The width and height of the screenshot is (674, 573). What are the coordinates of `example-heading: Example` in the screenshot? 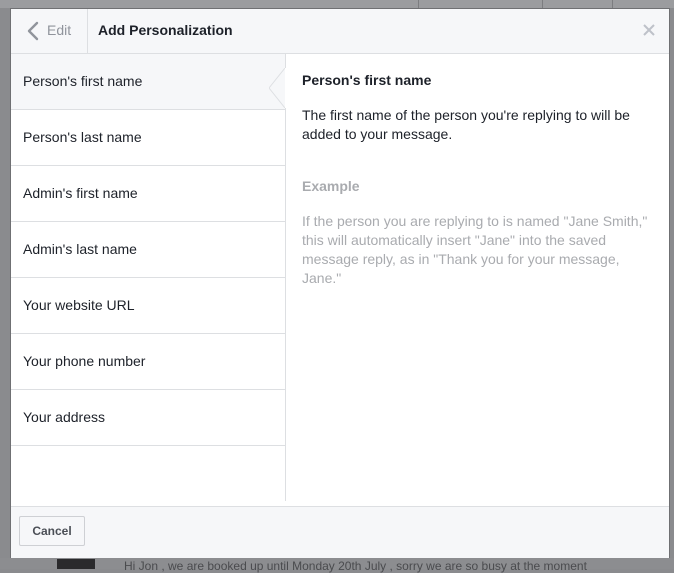 It's located at (331, 186).